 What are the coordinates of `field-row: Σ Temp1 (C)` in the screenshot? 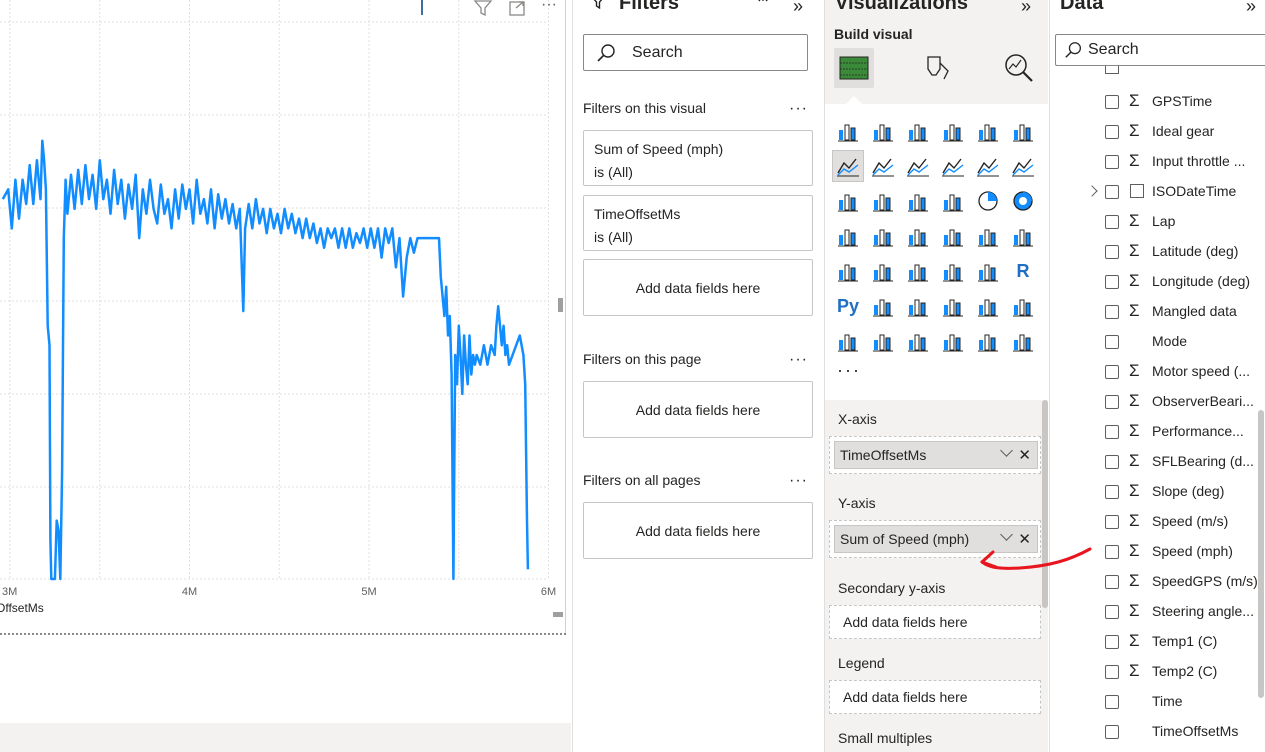 It's located at (1155, 642).